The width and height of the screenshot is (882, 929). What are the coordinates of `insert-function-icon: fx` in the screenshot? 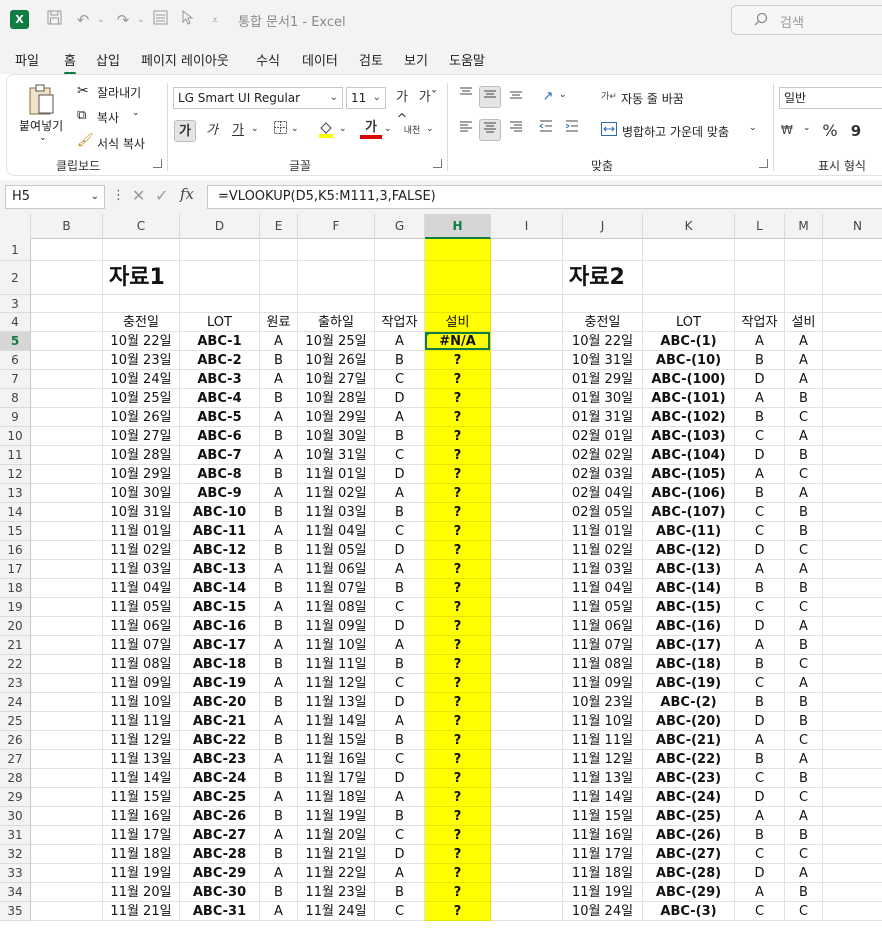 It's located at (187, 194).